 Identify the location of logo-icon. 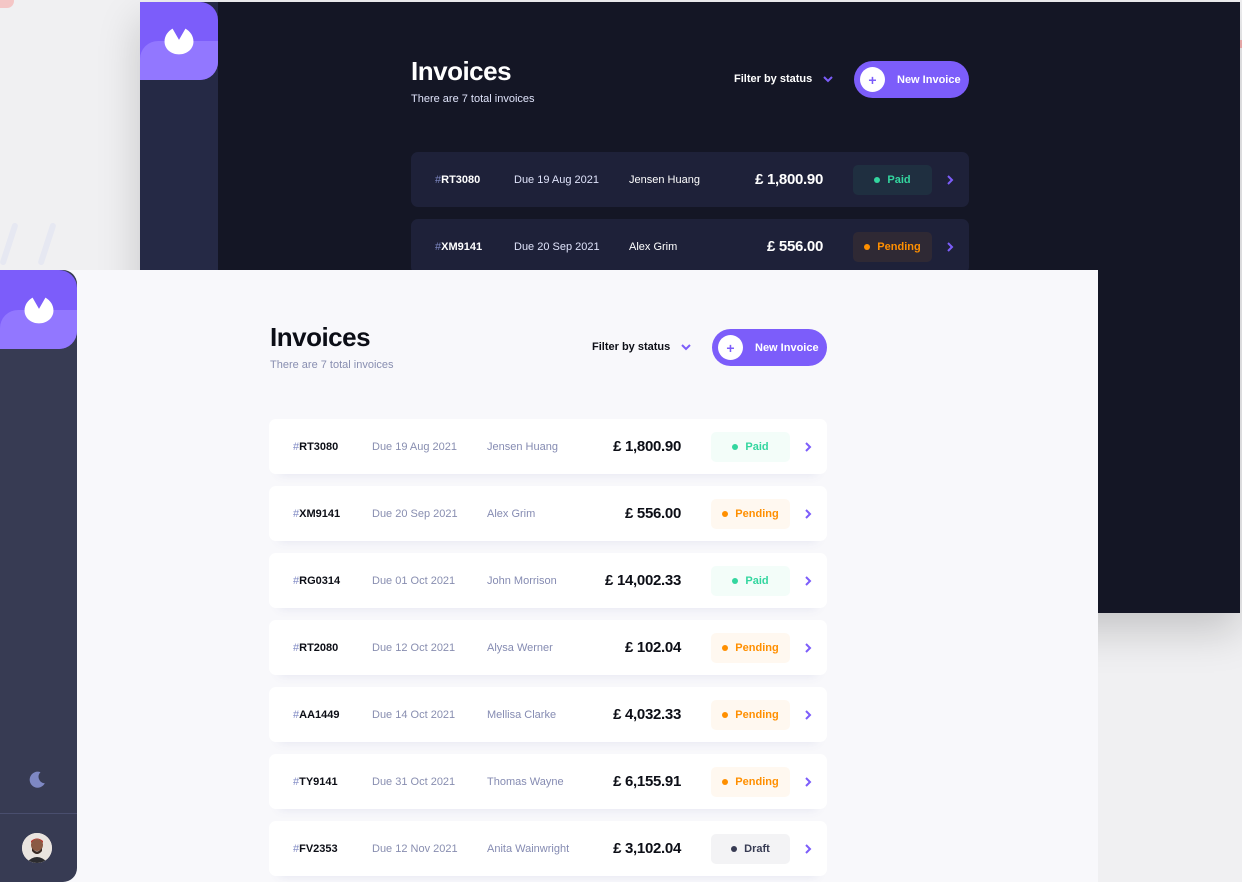
(38, 310).